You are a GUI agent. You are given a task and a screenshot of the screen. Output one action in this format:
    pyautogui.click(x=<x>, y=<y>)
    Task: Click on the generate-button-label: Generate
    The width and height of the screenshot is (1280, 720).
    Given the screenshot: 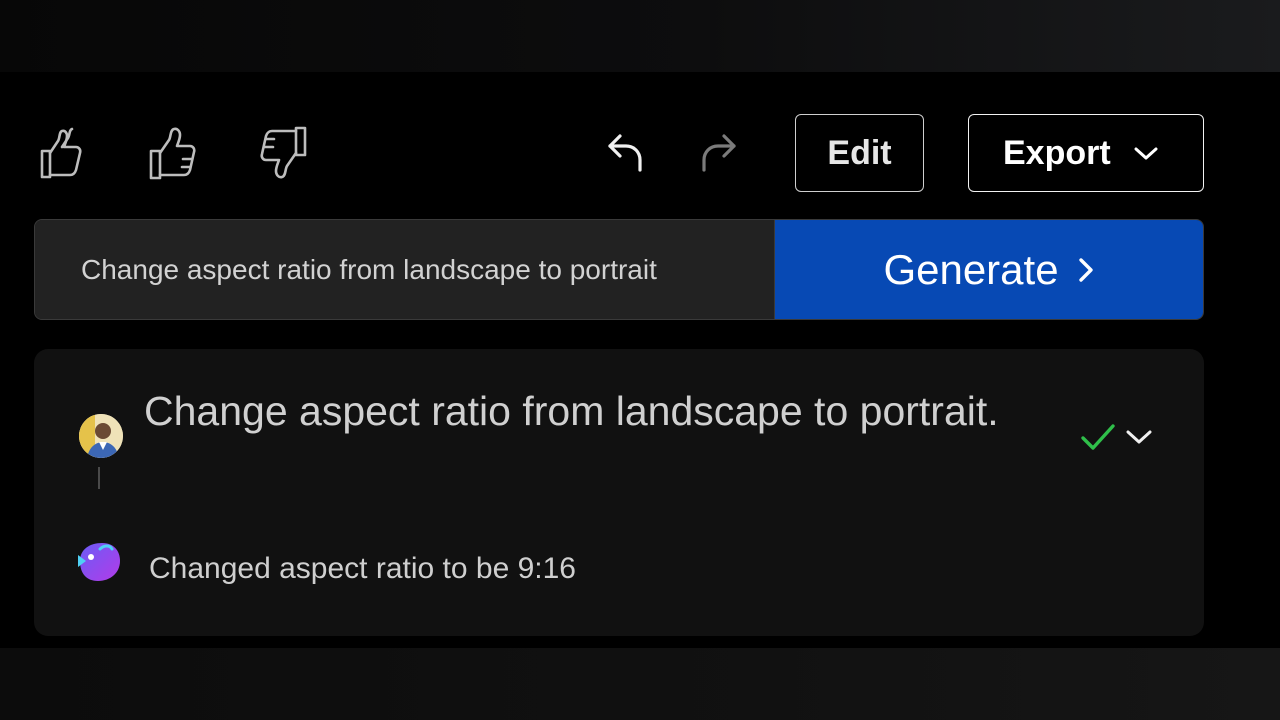 What is the action you would take?
    pyautogui.click(x=971, y=269)
    